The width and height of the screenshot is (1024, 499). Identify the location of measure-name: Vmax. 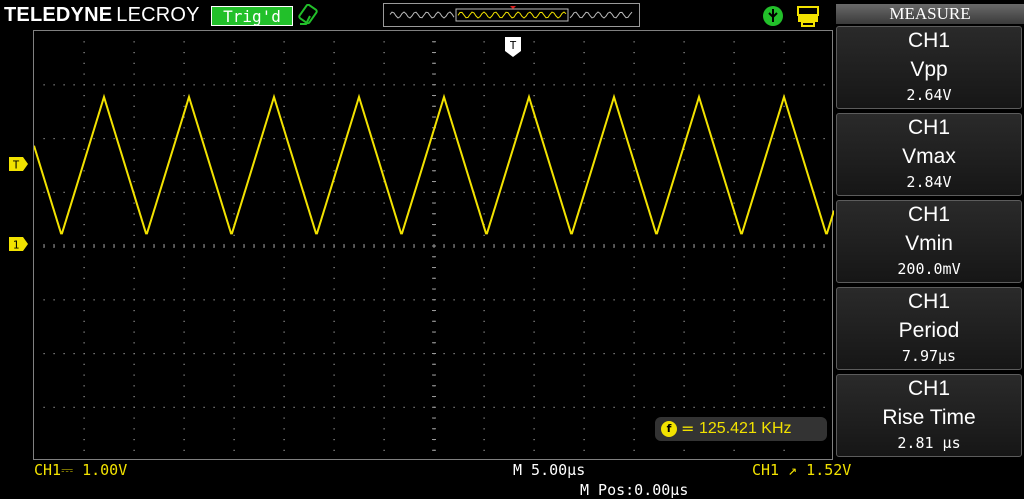
(929, 156).